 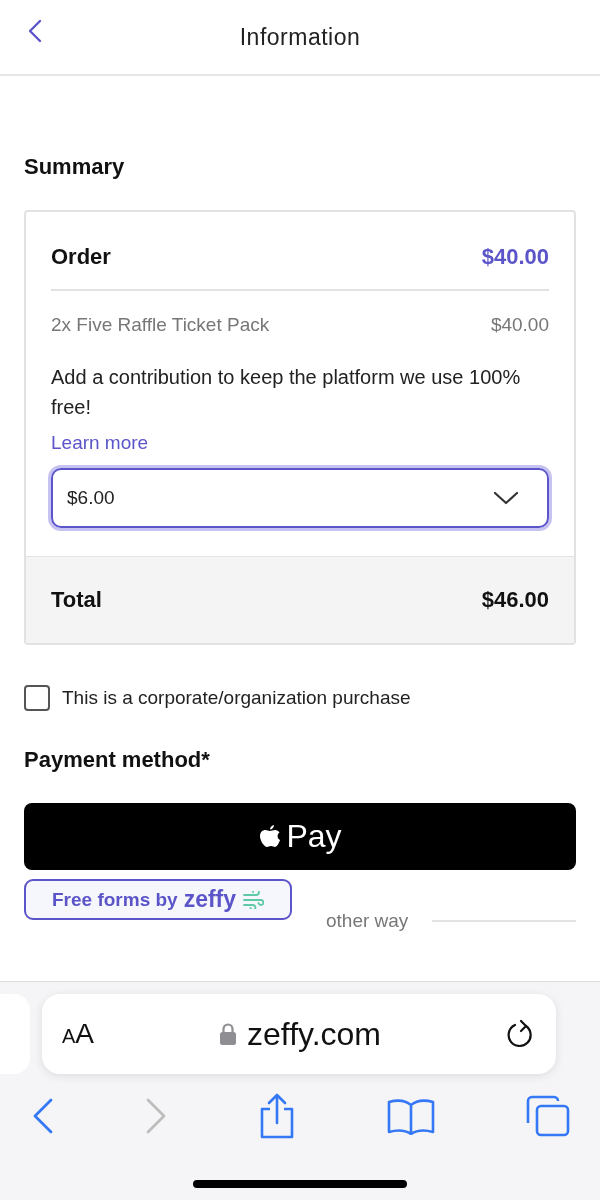 I want to click on chevron-down-icon, so click(x=506, y=498).